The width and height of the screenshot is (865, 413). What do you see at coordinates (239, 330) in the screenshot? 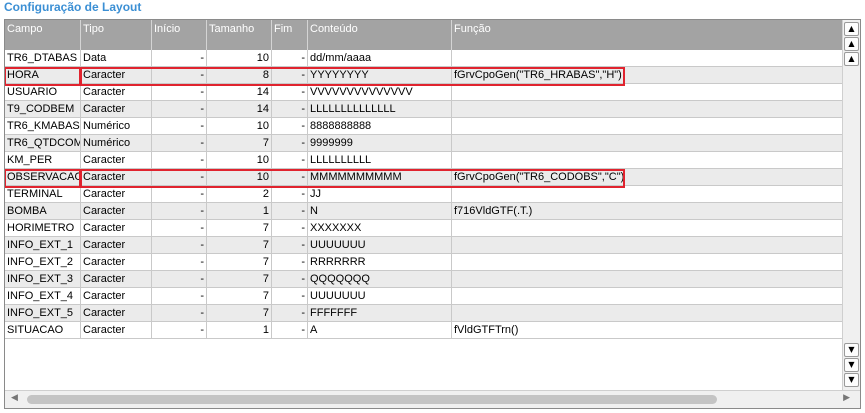
I see `cell-tamanho: 1` at bounding box center [239, 330].